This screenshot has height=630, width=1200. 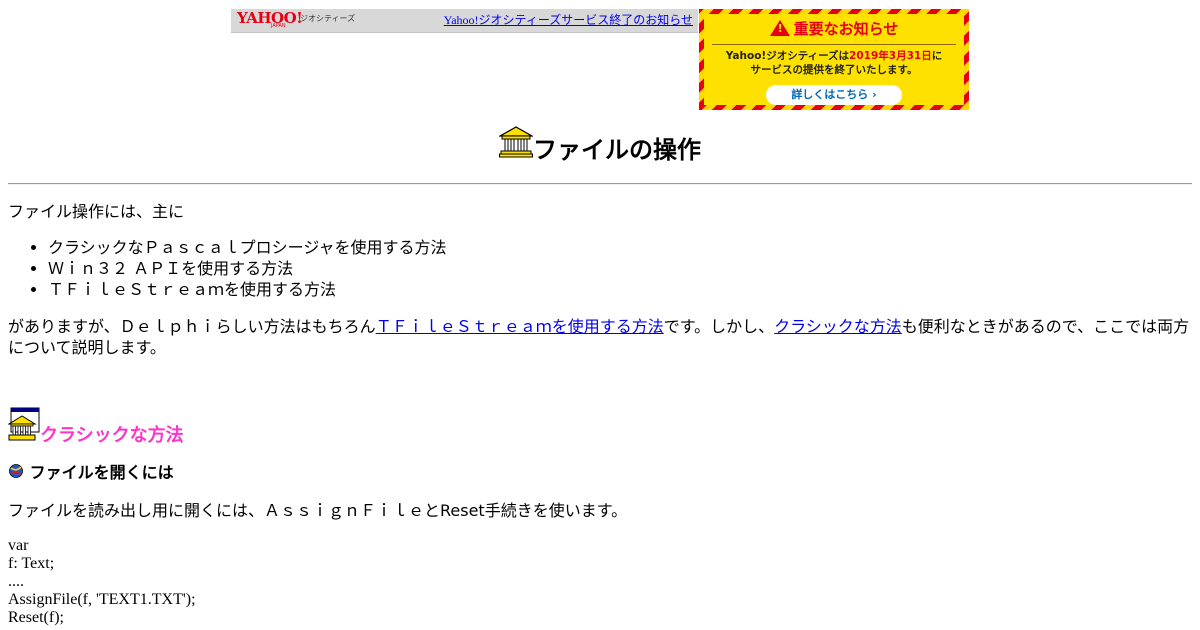 What do you see at coordinates (36, 617) in the screenshot?
I see `code-line: Reset(f);` at bounding box center [36, 617].